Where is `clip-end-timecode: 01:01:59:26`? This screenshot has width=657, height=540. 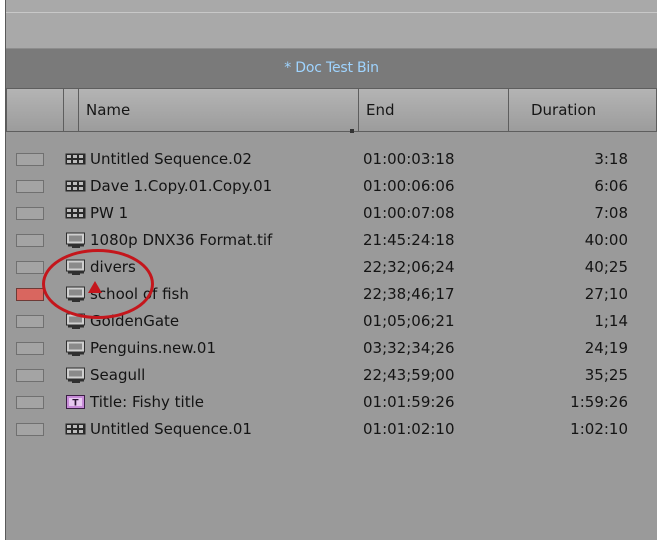
clip-end-timecode: 01:01:59:26 is located at coordinates (409, 402).